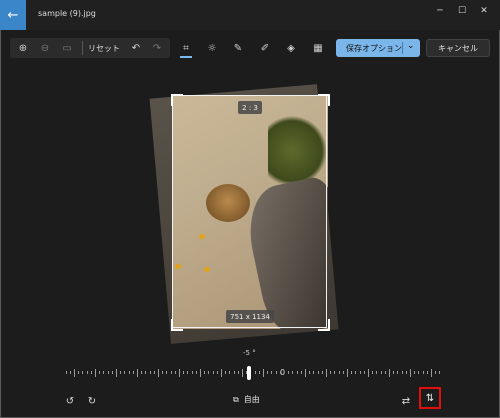  I want to click on rotate-right-button: ↻, so click(92, 401).